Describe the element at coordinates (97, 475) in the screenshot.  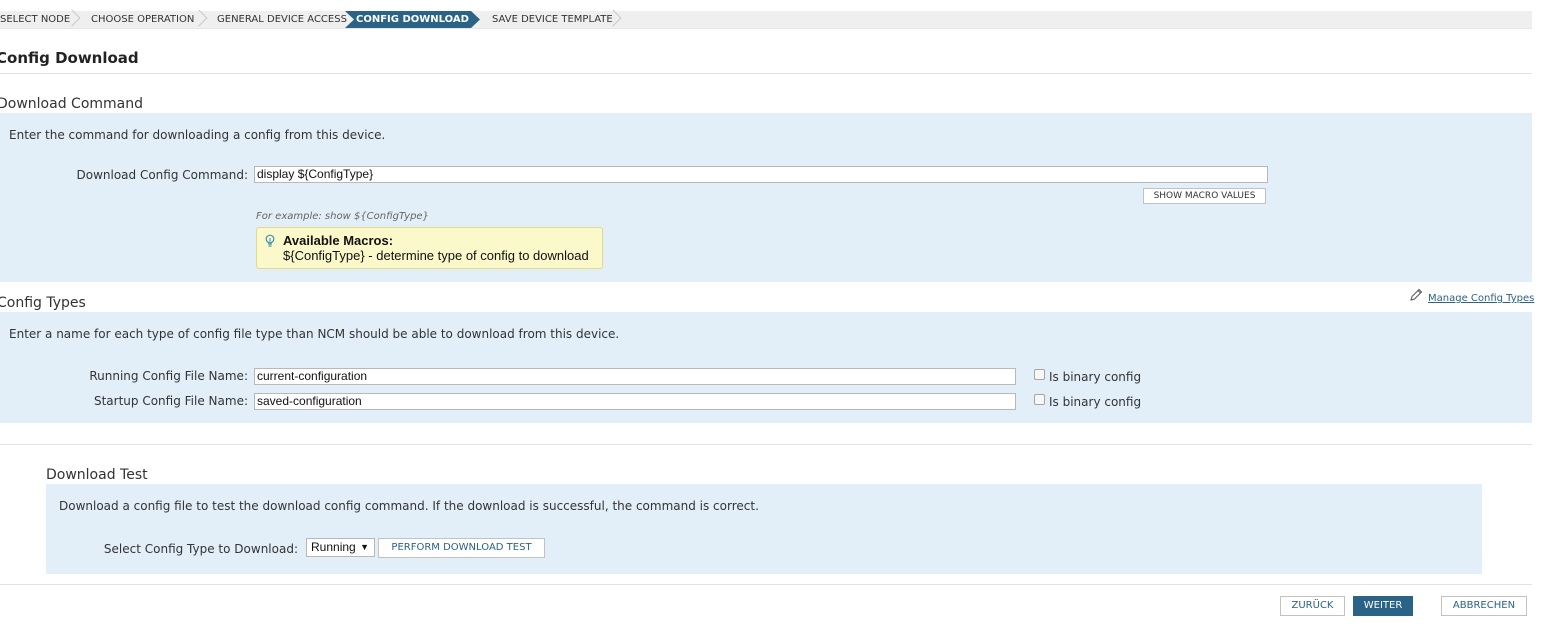
I see `download-test-title: Download Test` at that location.